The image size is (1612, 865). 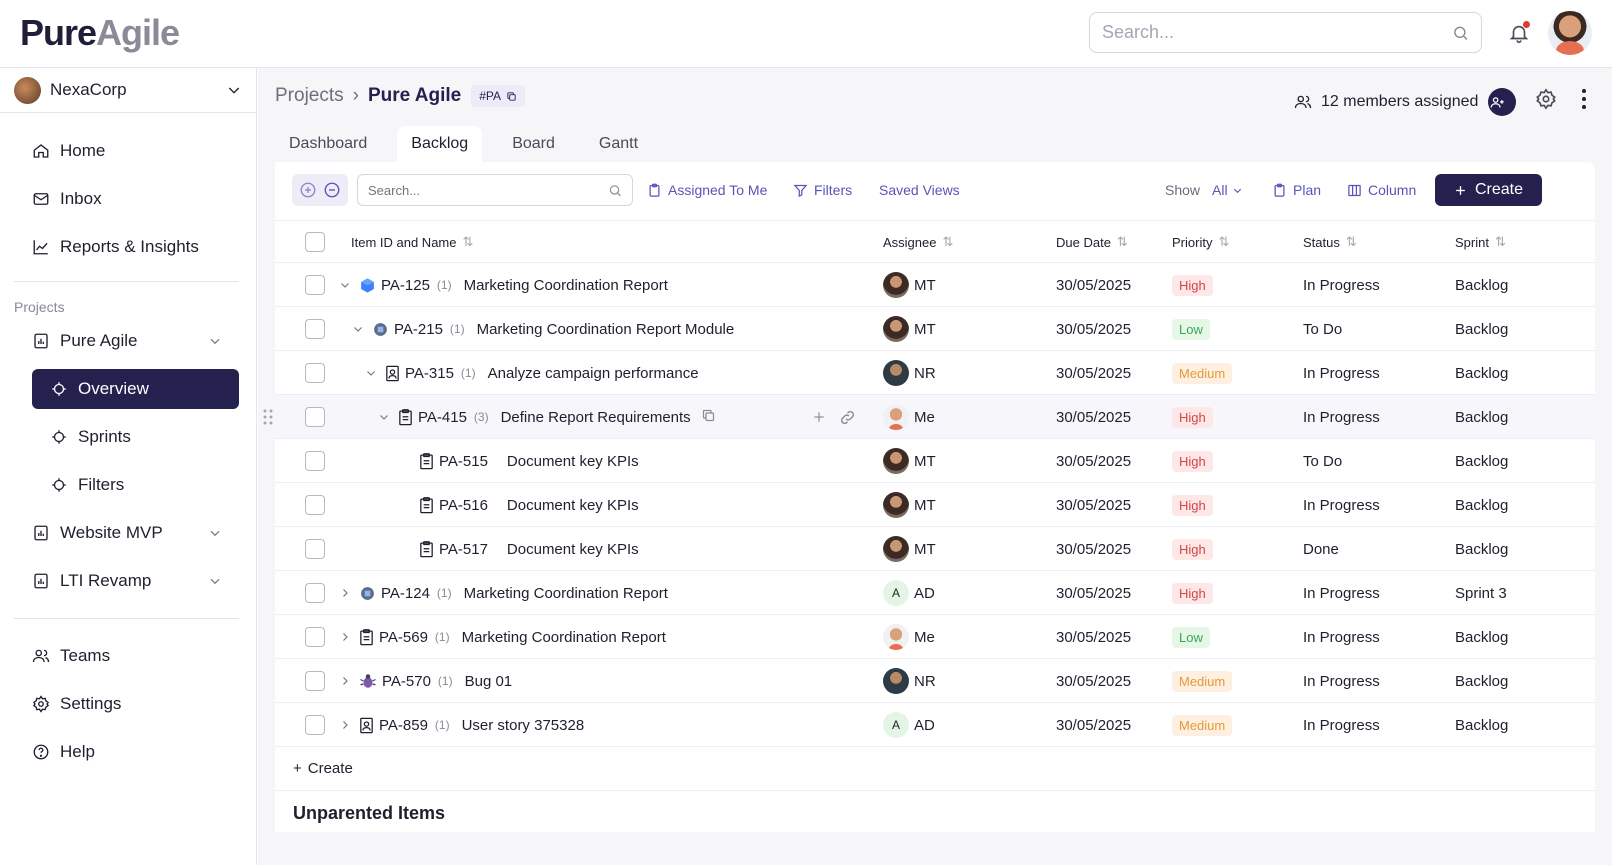 What do you see at coordinates (596, 417) in the screenshot?
I see `item-name: Define Report Requirements` at bounding box center [596, 417].